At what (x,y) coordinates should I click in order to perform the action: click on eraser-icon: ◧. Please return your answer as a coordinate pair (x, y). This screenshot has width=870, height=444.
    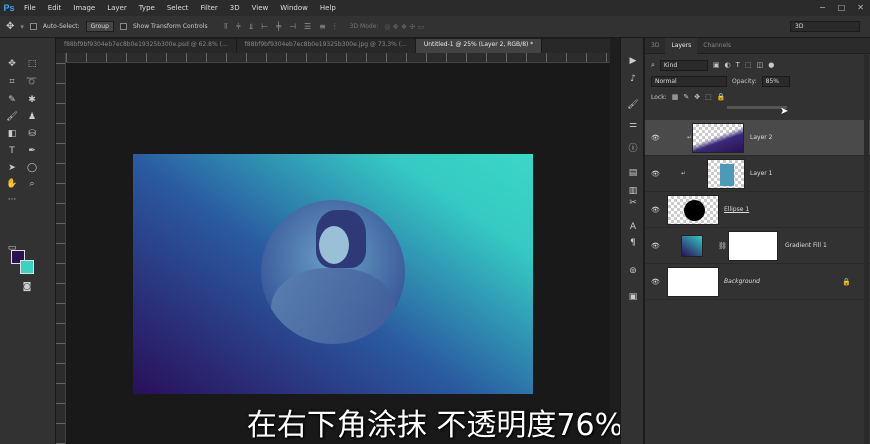
    Looking at the image, I should click on (12, 134).